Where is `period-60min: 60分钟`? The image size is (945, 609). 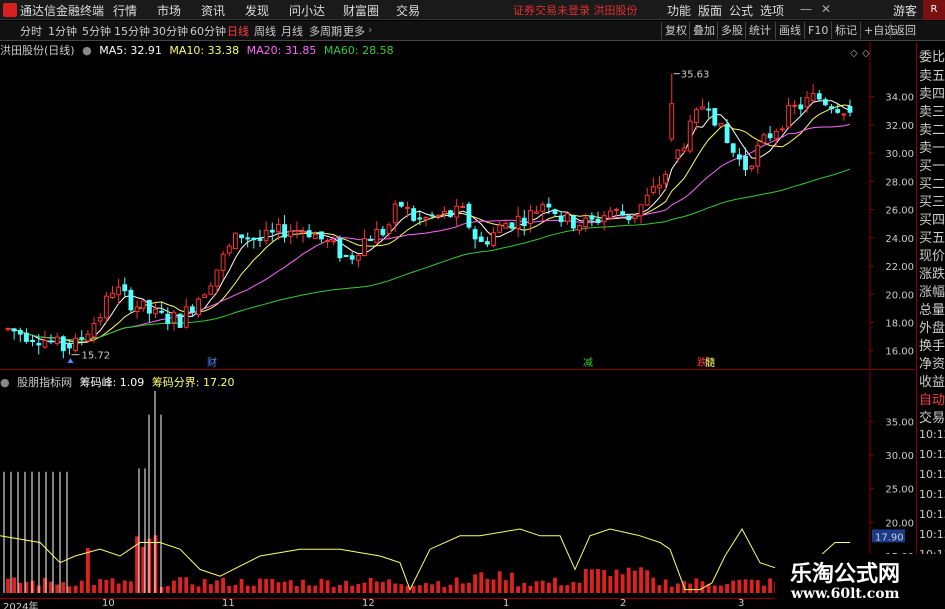
period-60min: 60分钟 is located at coordinates (208, 31).